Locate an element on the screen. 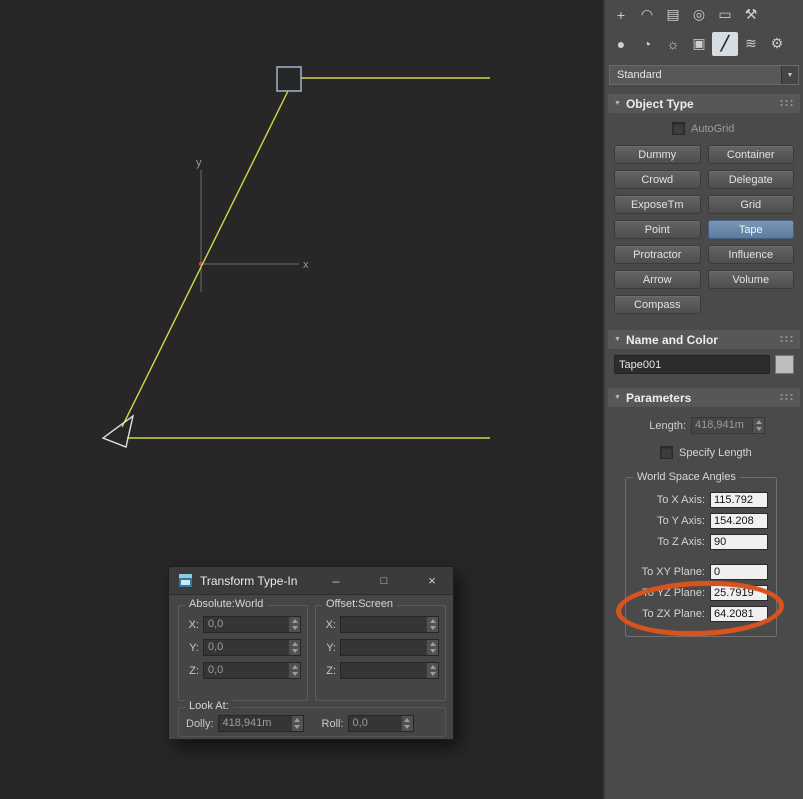 The width and height of the screenshot is (803, 799). abs-y-field: 0,0 is located at coordinates (252, 647).